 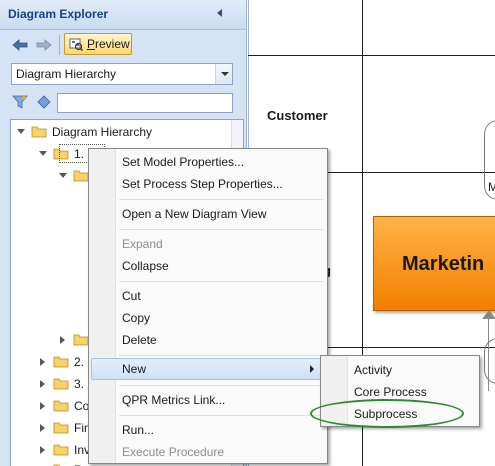 I want to click on explorer-toolbar: Preview, so click(x=123, y=44).